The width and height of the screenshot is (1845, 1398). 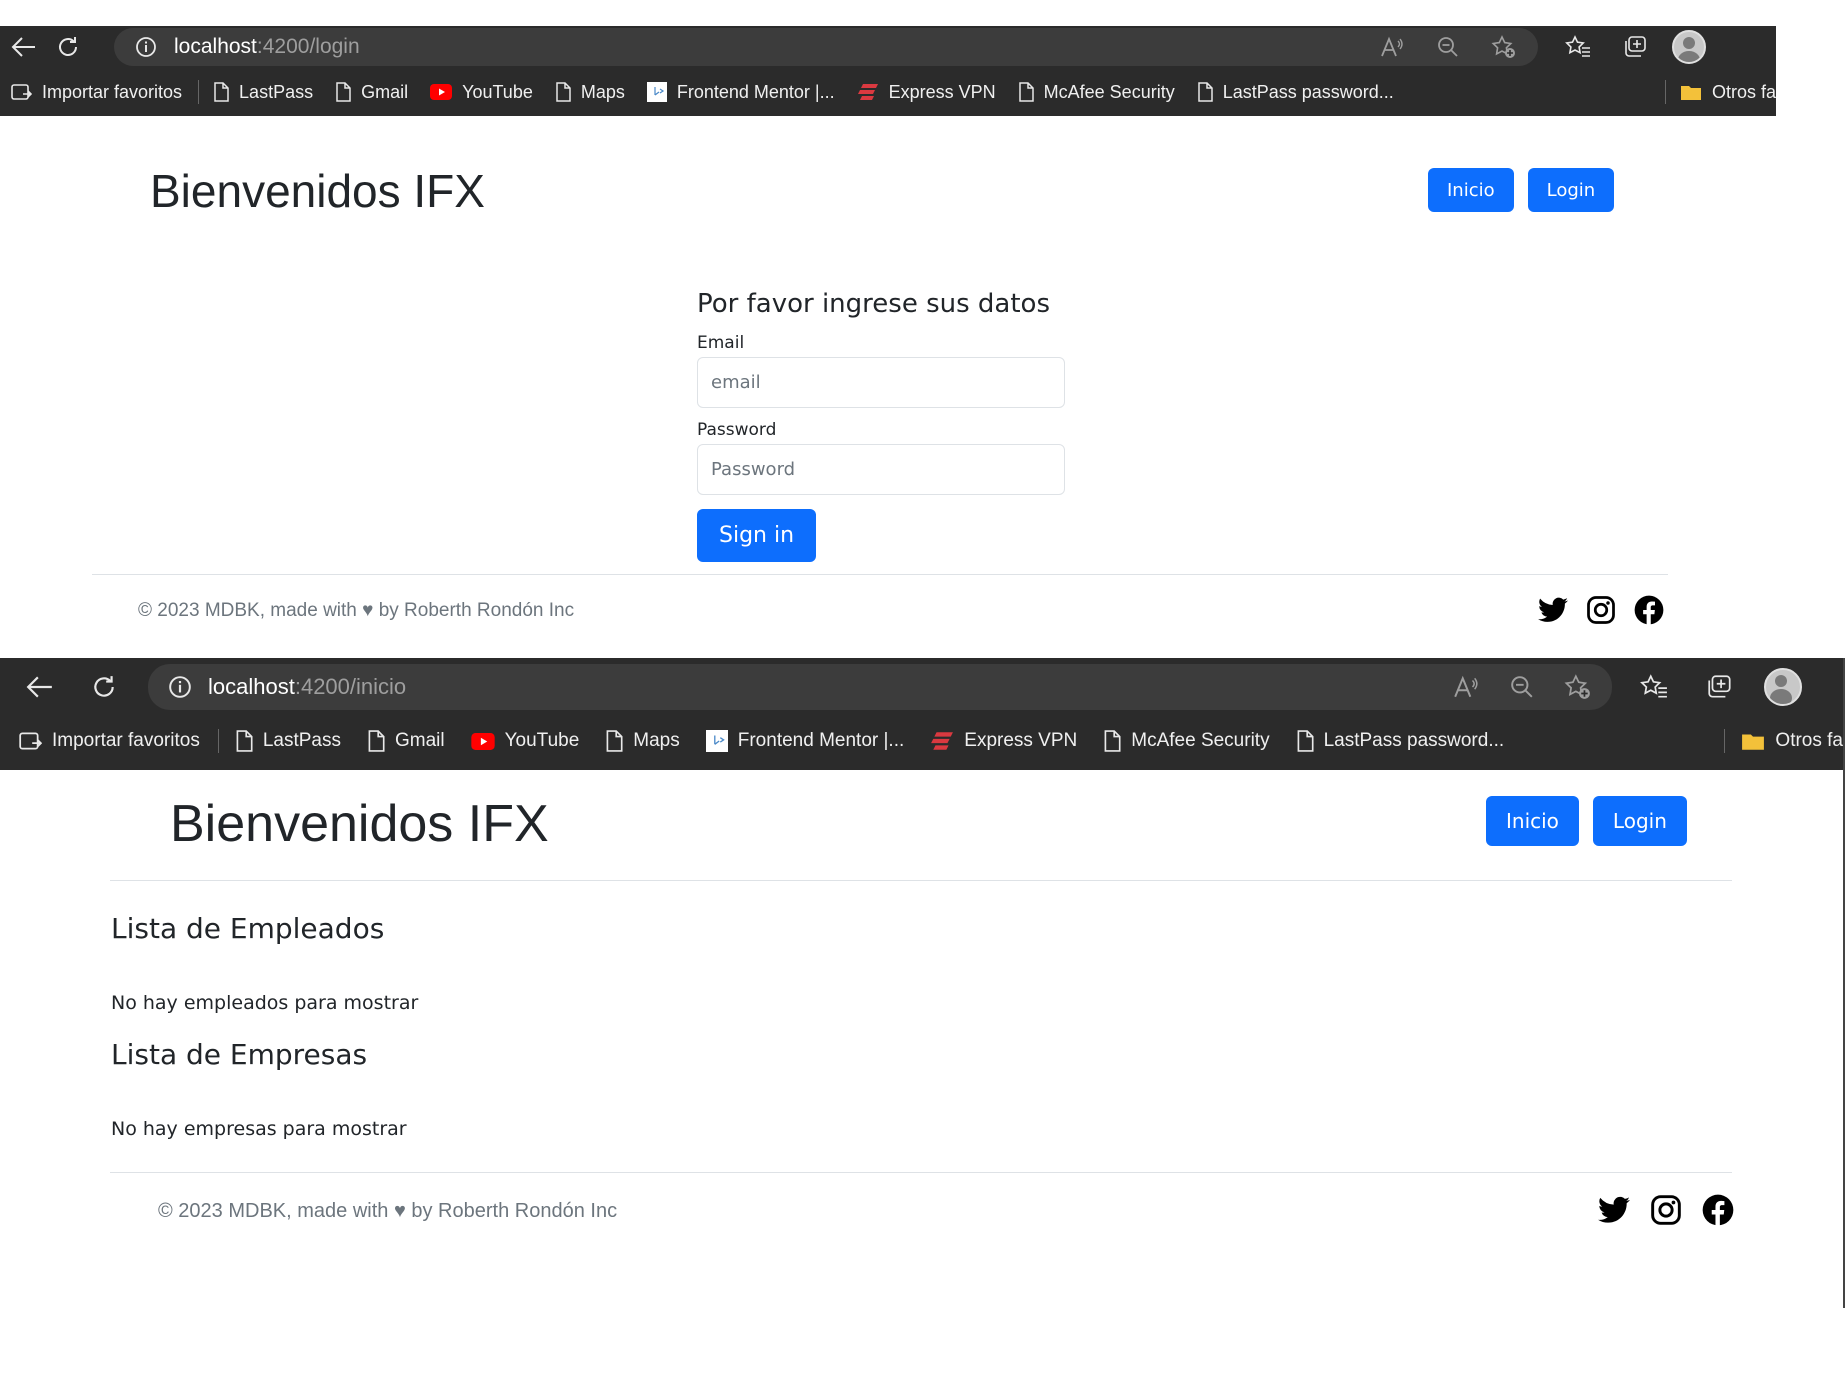 What do you see at coordinates (868, 92) in the screenshot?
I see `expressvpn-icon` at bounding box center [868, 92].